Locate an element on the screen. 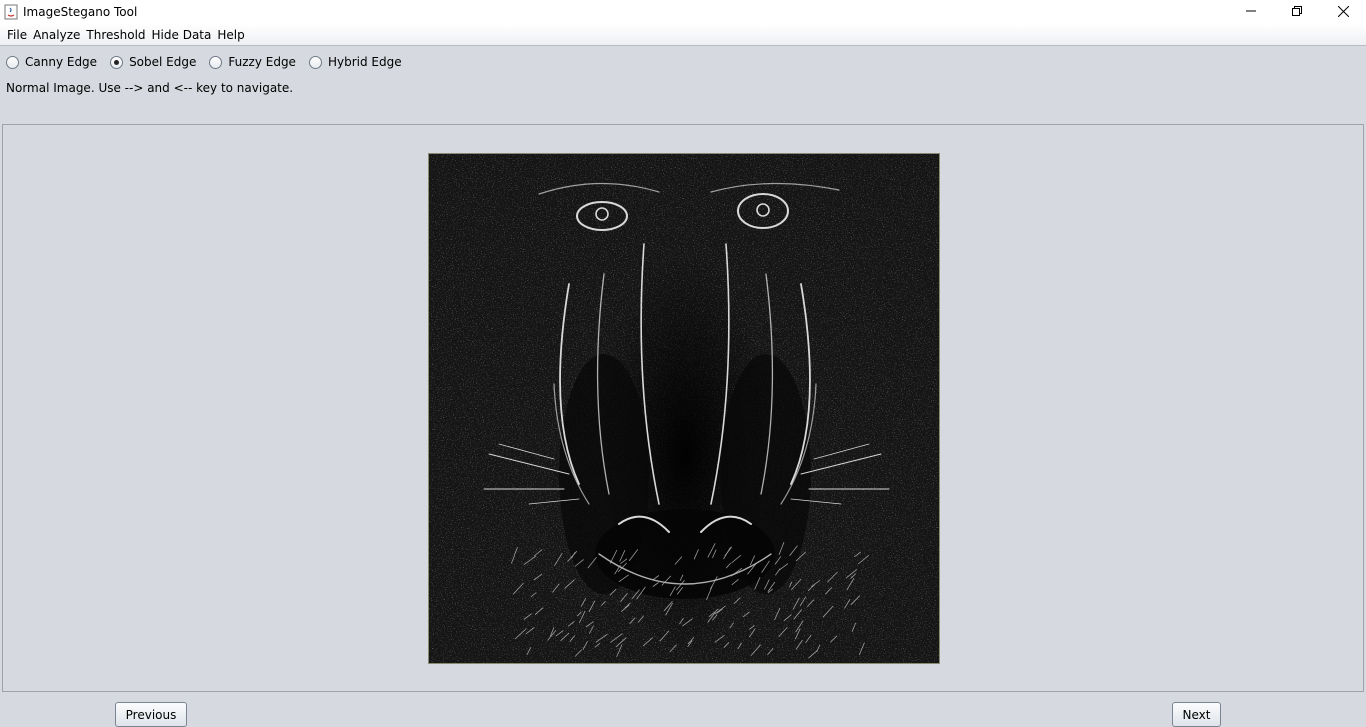 This screenshot has height=727, width=1366. minimize-icon is located at coordinates (1251, 11).